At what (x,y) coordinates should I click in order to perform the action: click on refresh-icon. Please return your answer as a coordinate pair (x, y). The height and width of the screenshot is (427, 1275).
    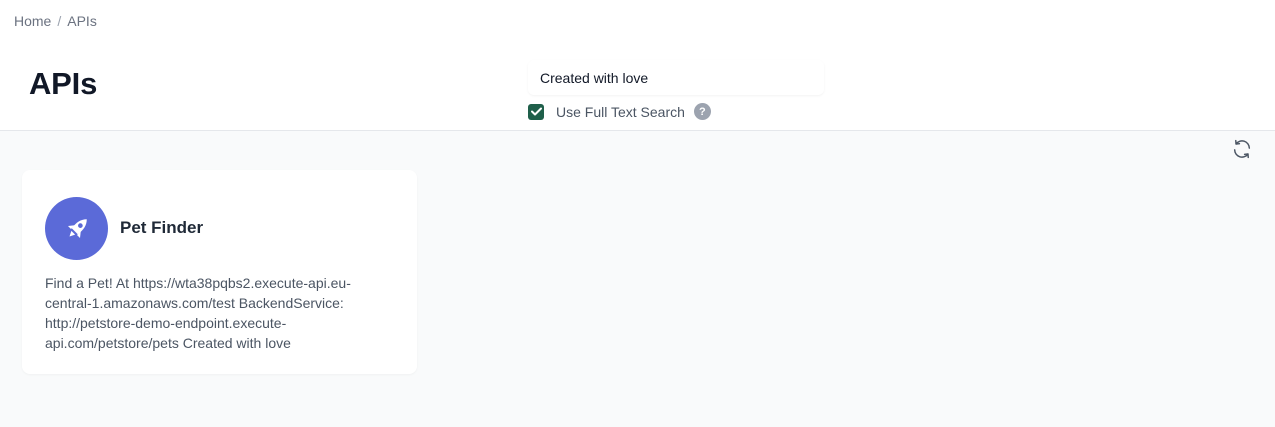
    Looking at the image, I should click on (1242, 149).